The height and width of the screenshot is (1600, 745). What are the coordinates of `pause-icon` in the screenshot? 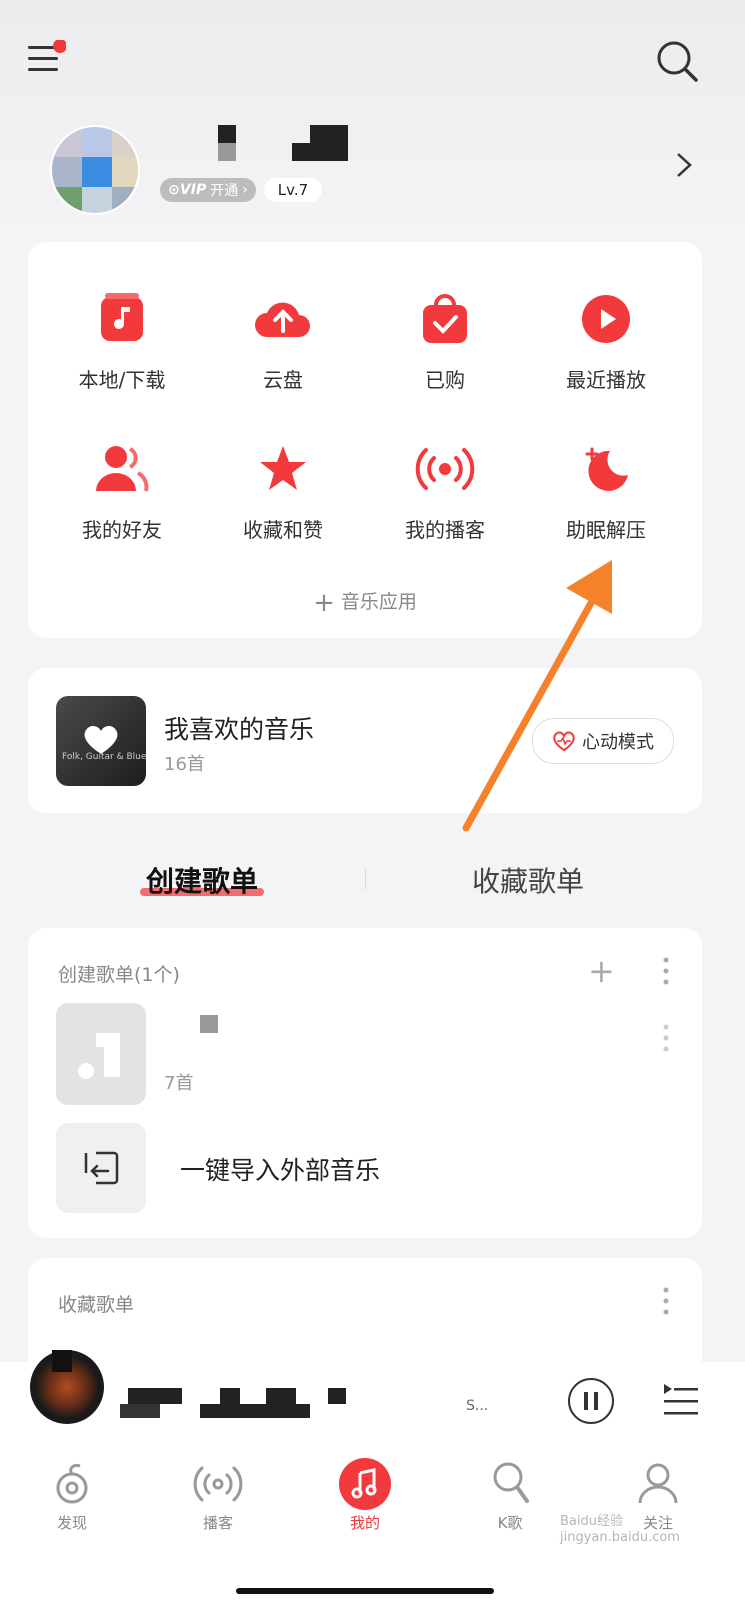 It's located at (591, 1401).